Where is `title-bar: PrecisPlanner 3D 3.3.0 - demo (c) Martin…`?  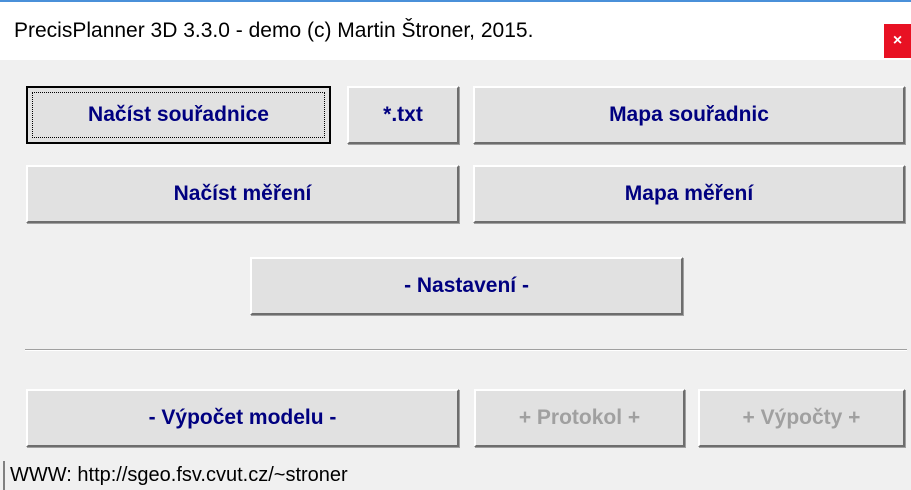 title-bar: PrecisPlanner 3D 3.3.0 - demo (c) Martin… is located at coordinates (455, 30).